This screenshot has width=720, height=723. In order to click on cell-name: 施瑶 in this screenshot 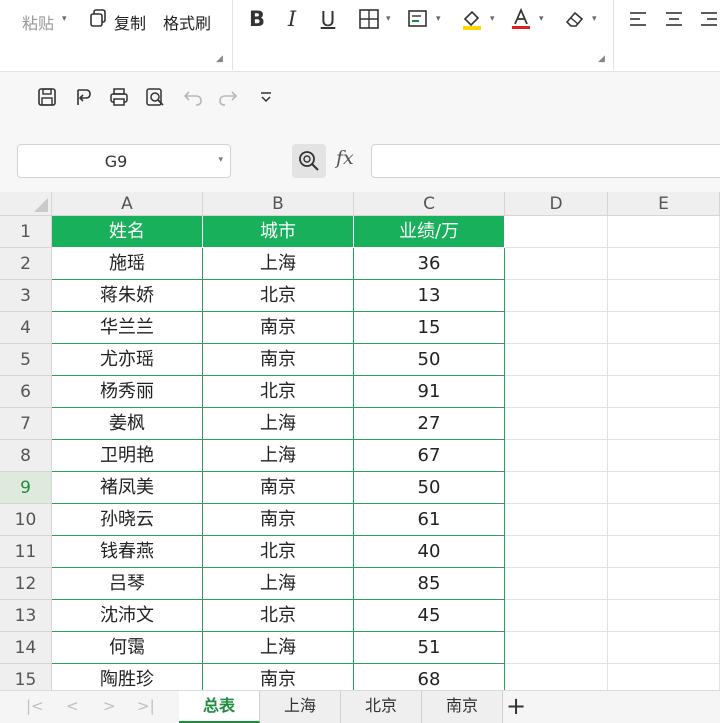, I will do `click(127, 264)`.